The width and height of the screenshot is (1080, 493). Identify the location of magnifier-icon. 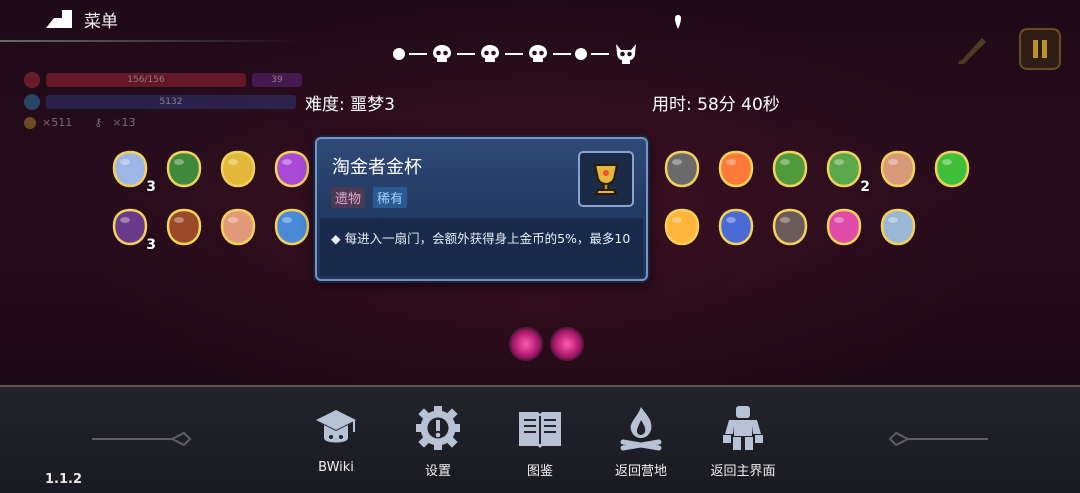
(898, 227).